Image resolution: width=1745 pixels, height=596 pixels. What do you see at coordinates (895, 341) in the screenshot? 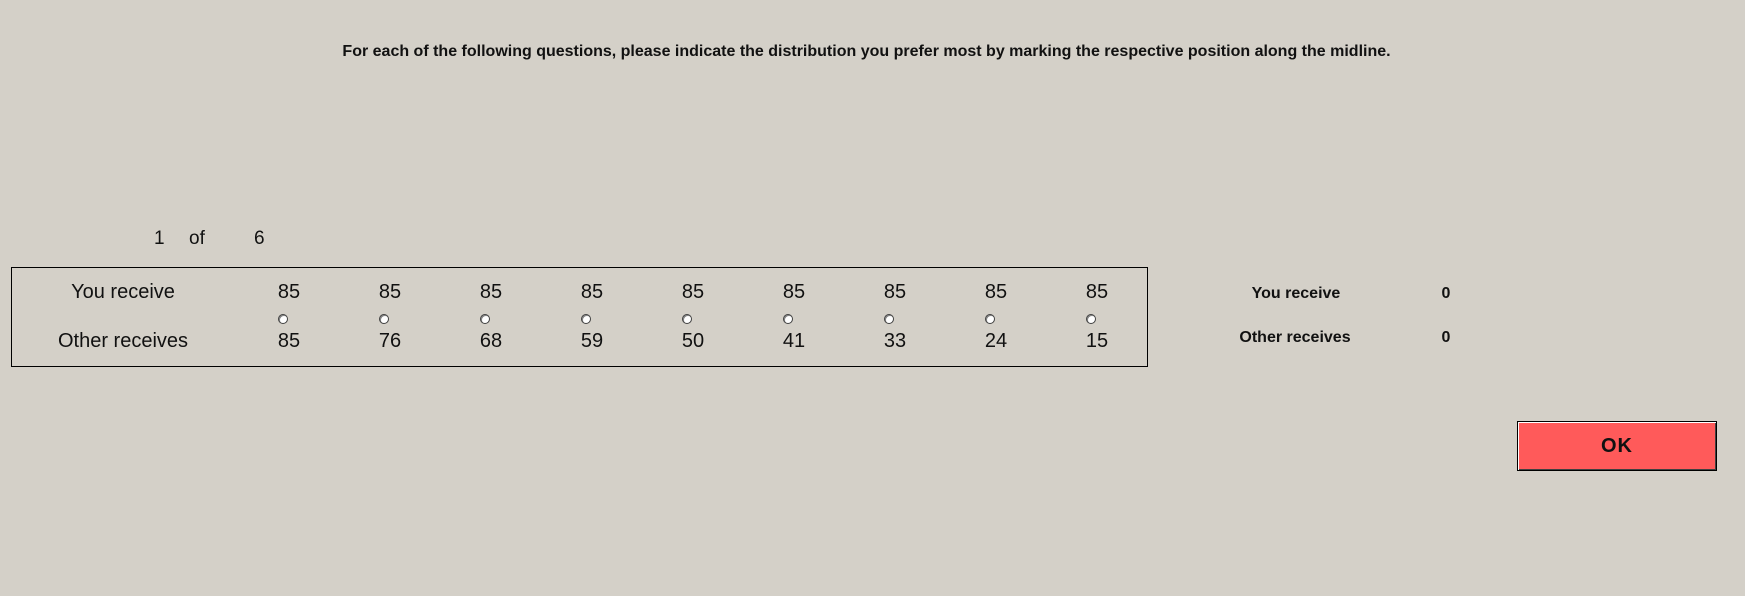
I see `other-value: 33` at bounding box center [895, 341].